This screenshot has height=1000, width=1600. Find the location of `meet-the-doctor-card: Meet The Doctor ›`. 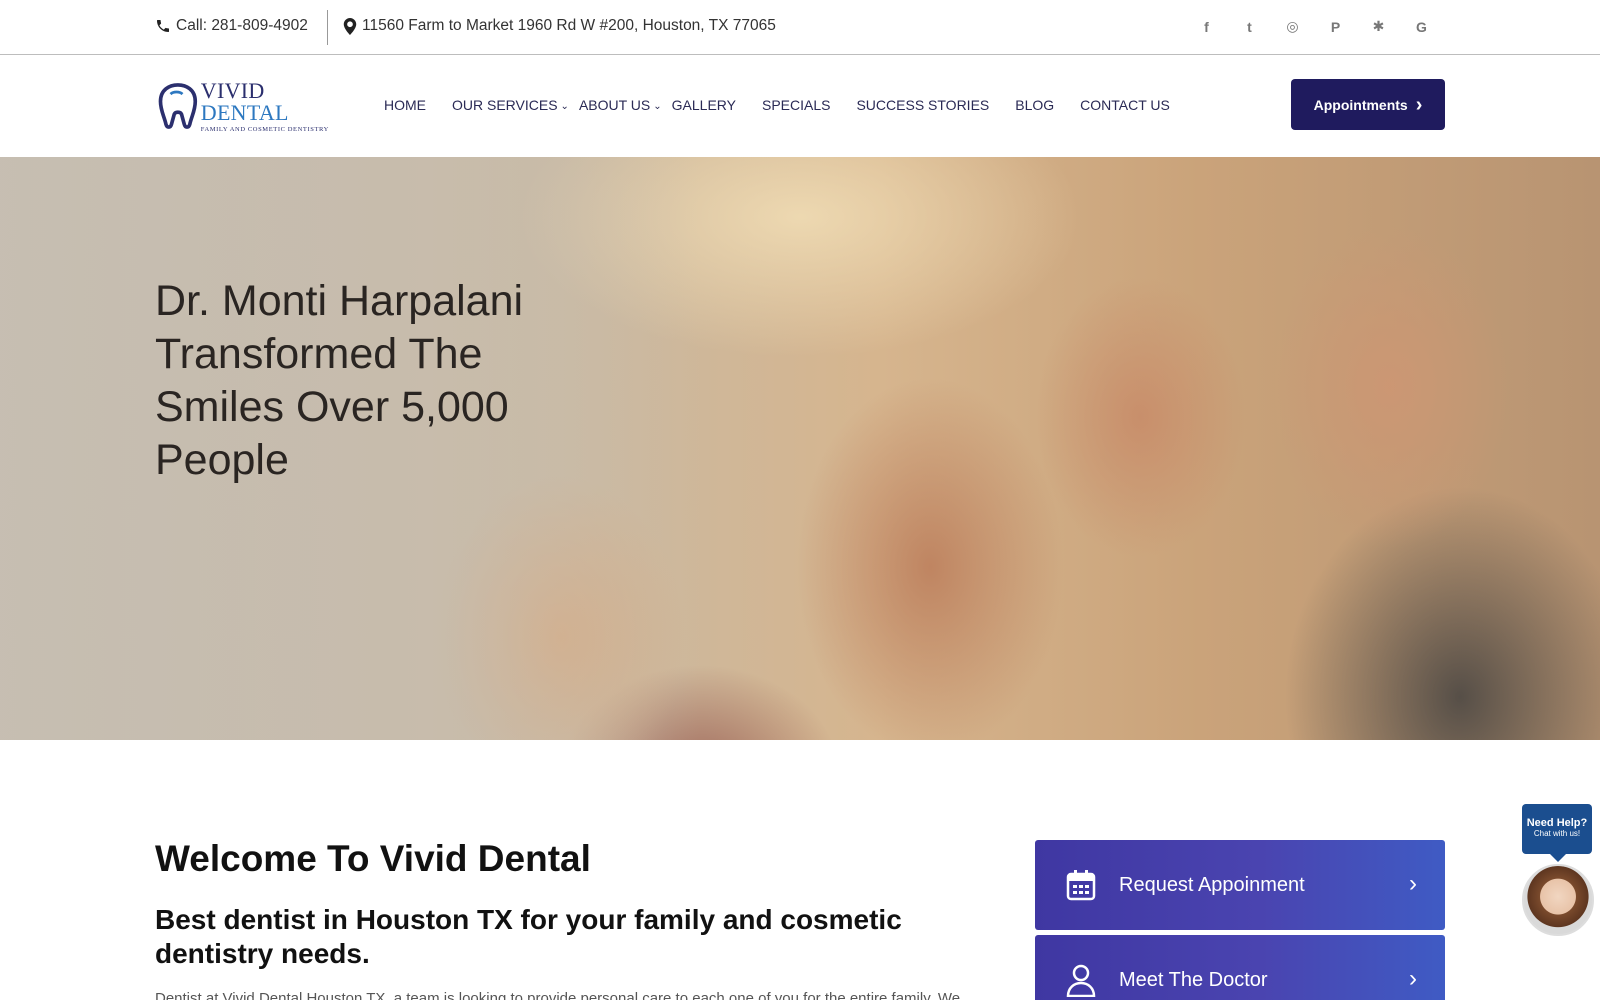

meet-the-doctor-card: Meet The Doctor › is located at coordinates (1240, 967).